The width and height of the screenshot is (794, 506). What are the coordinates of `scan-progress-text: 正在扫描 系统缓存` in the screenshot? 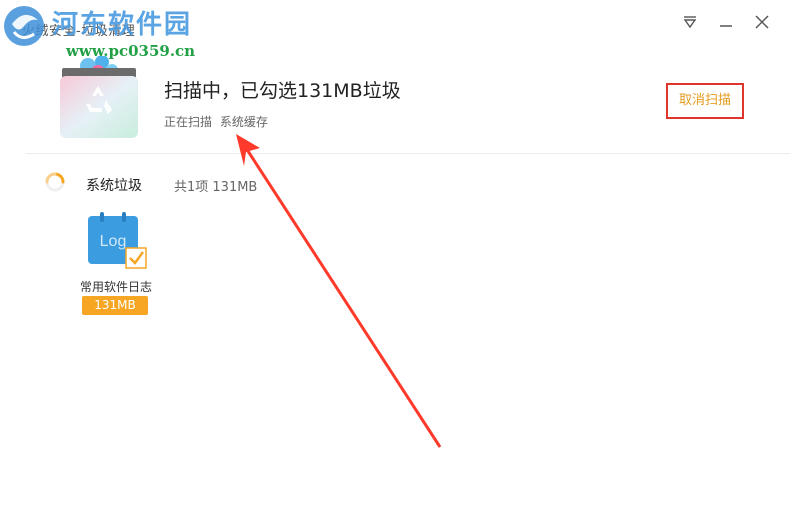 It's located at (216, 121).